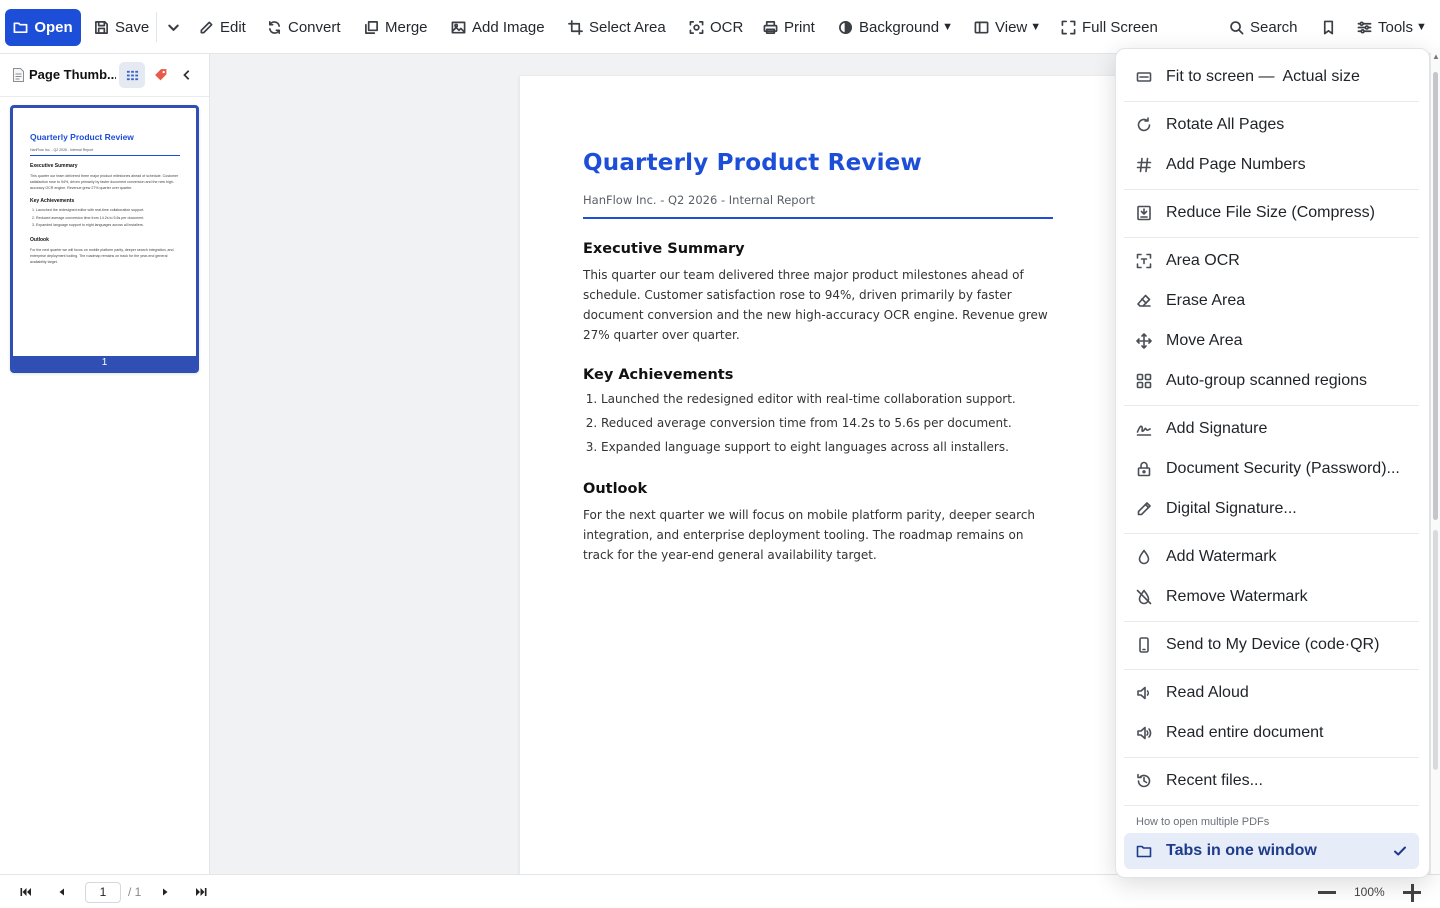 The width and height of the screenshot is (1440, 908). What do you see at coordinates (165, 892) in the screenshot?
I see `next-page-button` at bounding box center [165, 892].